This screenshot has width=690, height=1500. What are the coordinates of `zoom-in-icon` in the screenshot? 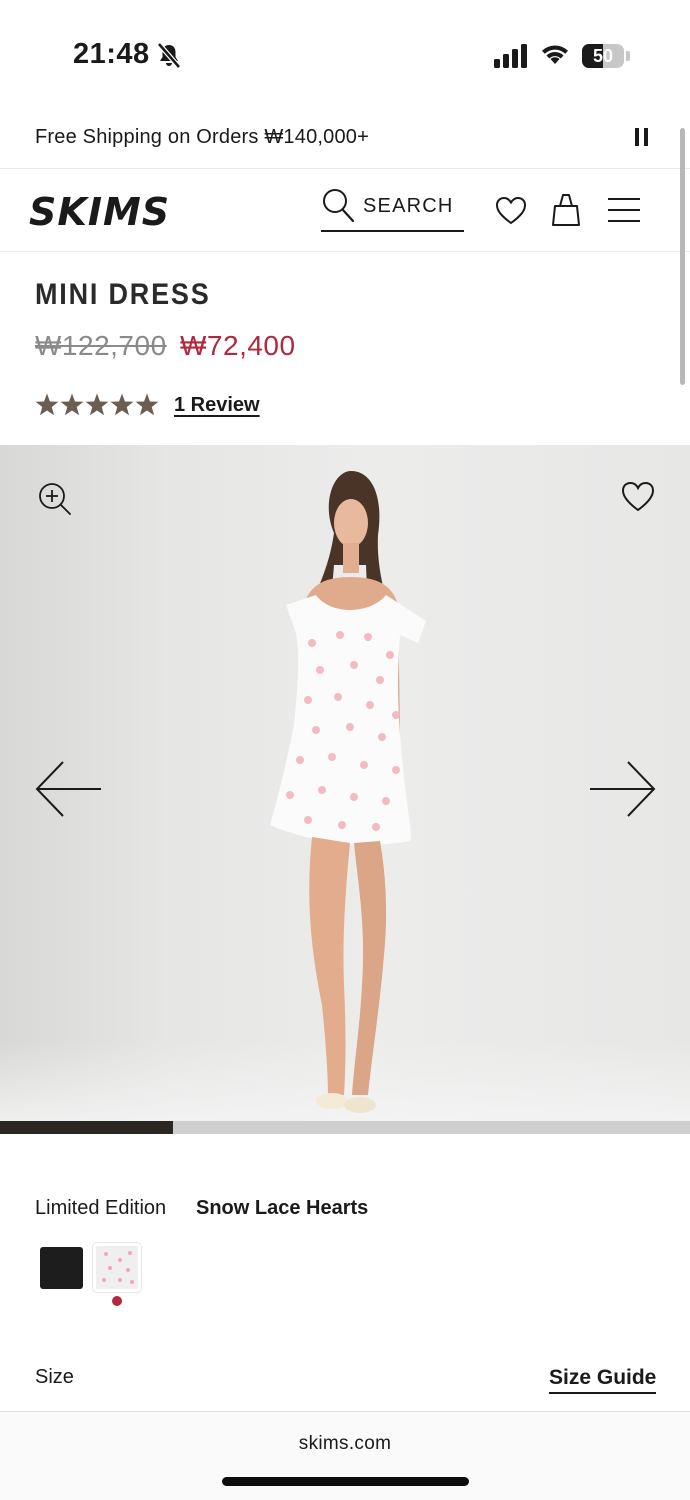 It's located at (55, 499).